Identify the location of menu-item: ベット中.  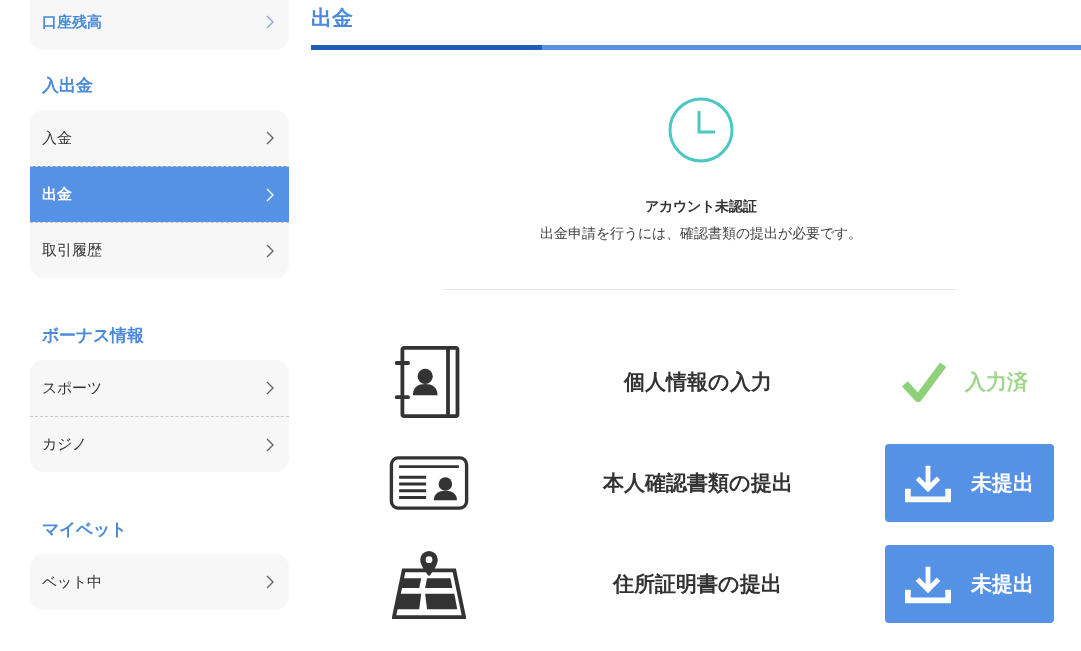
(159, 582).